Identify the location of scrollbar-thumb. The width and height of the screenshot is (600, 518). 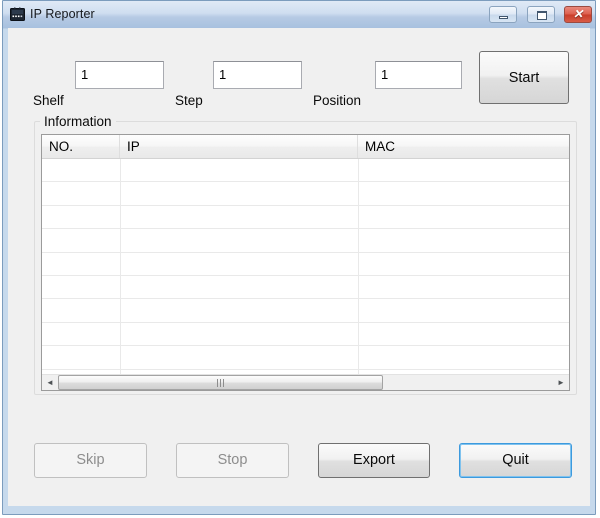
(220, 382).